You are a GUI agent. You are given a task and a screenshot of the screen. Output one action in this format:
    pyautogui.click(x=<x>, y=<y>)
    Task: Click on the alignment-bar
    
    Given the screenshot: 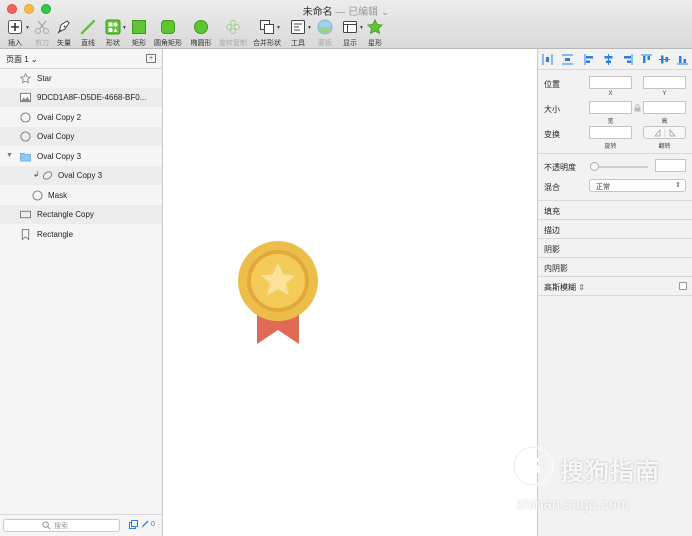 What is the action you would take?
    pyautogui.click(x=615, y=59)
    